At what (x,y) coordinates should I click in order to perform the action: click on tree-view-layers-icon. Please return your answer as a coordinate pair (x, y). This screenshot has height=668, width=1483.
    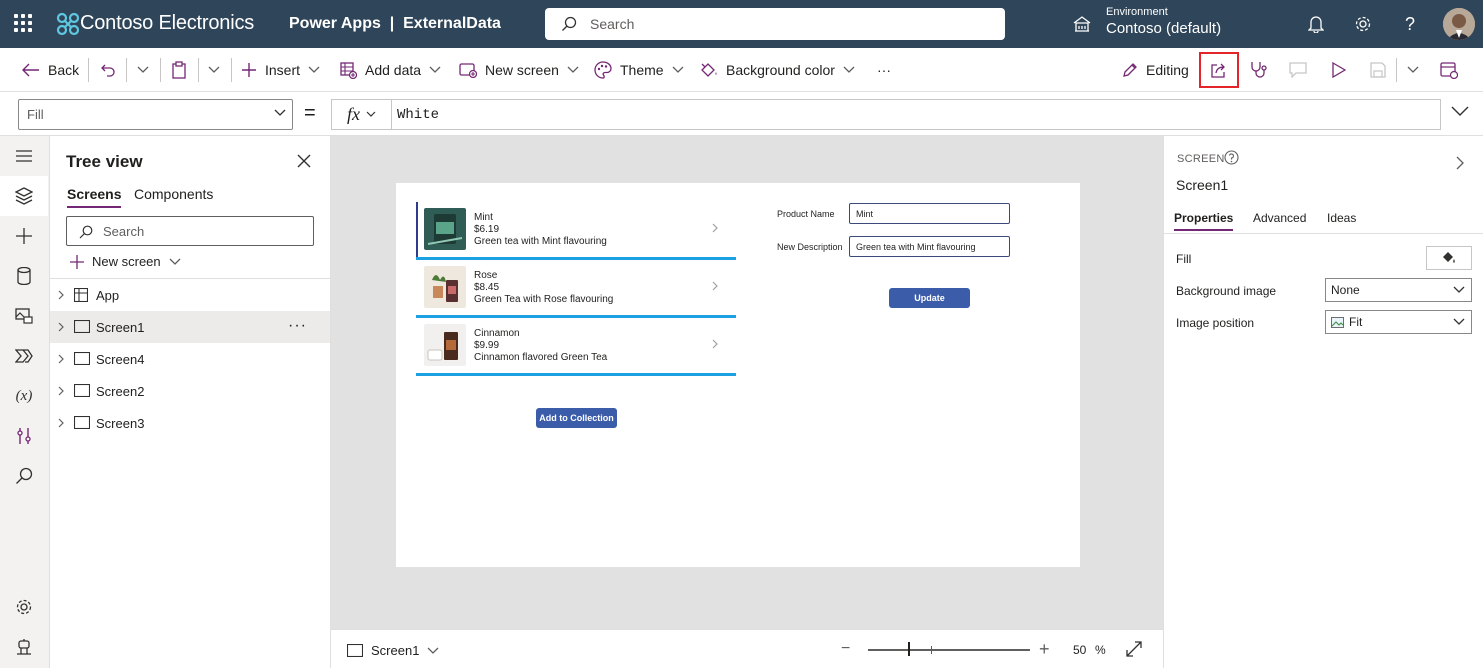
    Looking at the image, I should click on (24, 196).